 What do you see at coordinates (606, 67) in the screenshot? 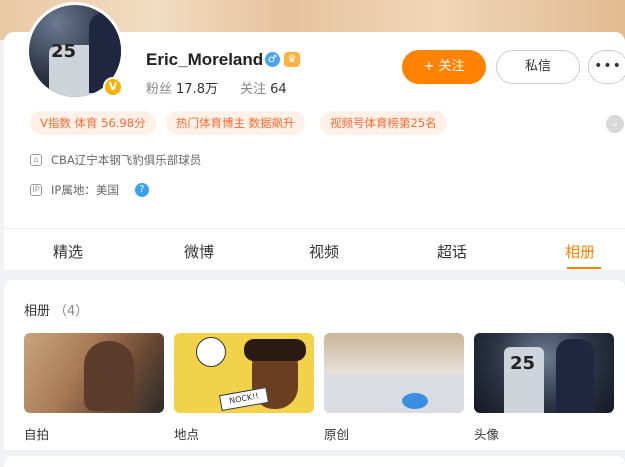
I see `more-options-button: •••` at bounding box center [606, 67].